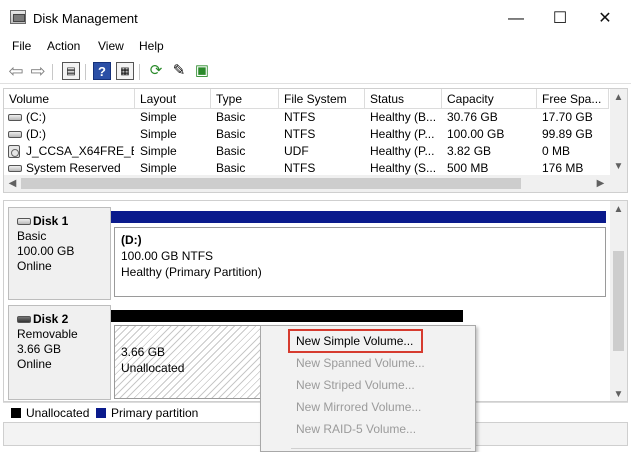 The width and height of the screenshot is (631, 452). I want to click on export-icon: ✎, so click(179, 71).